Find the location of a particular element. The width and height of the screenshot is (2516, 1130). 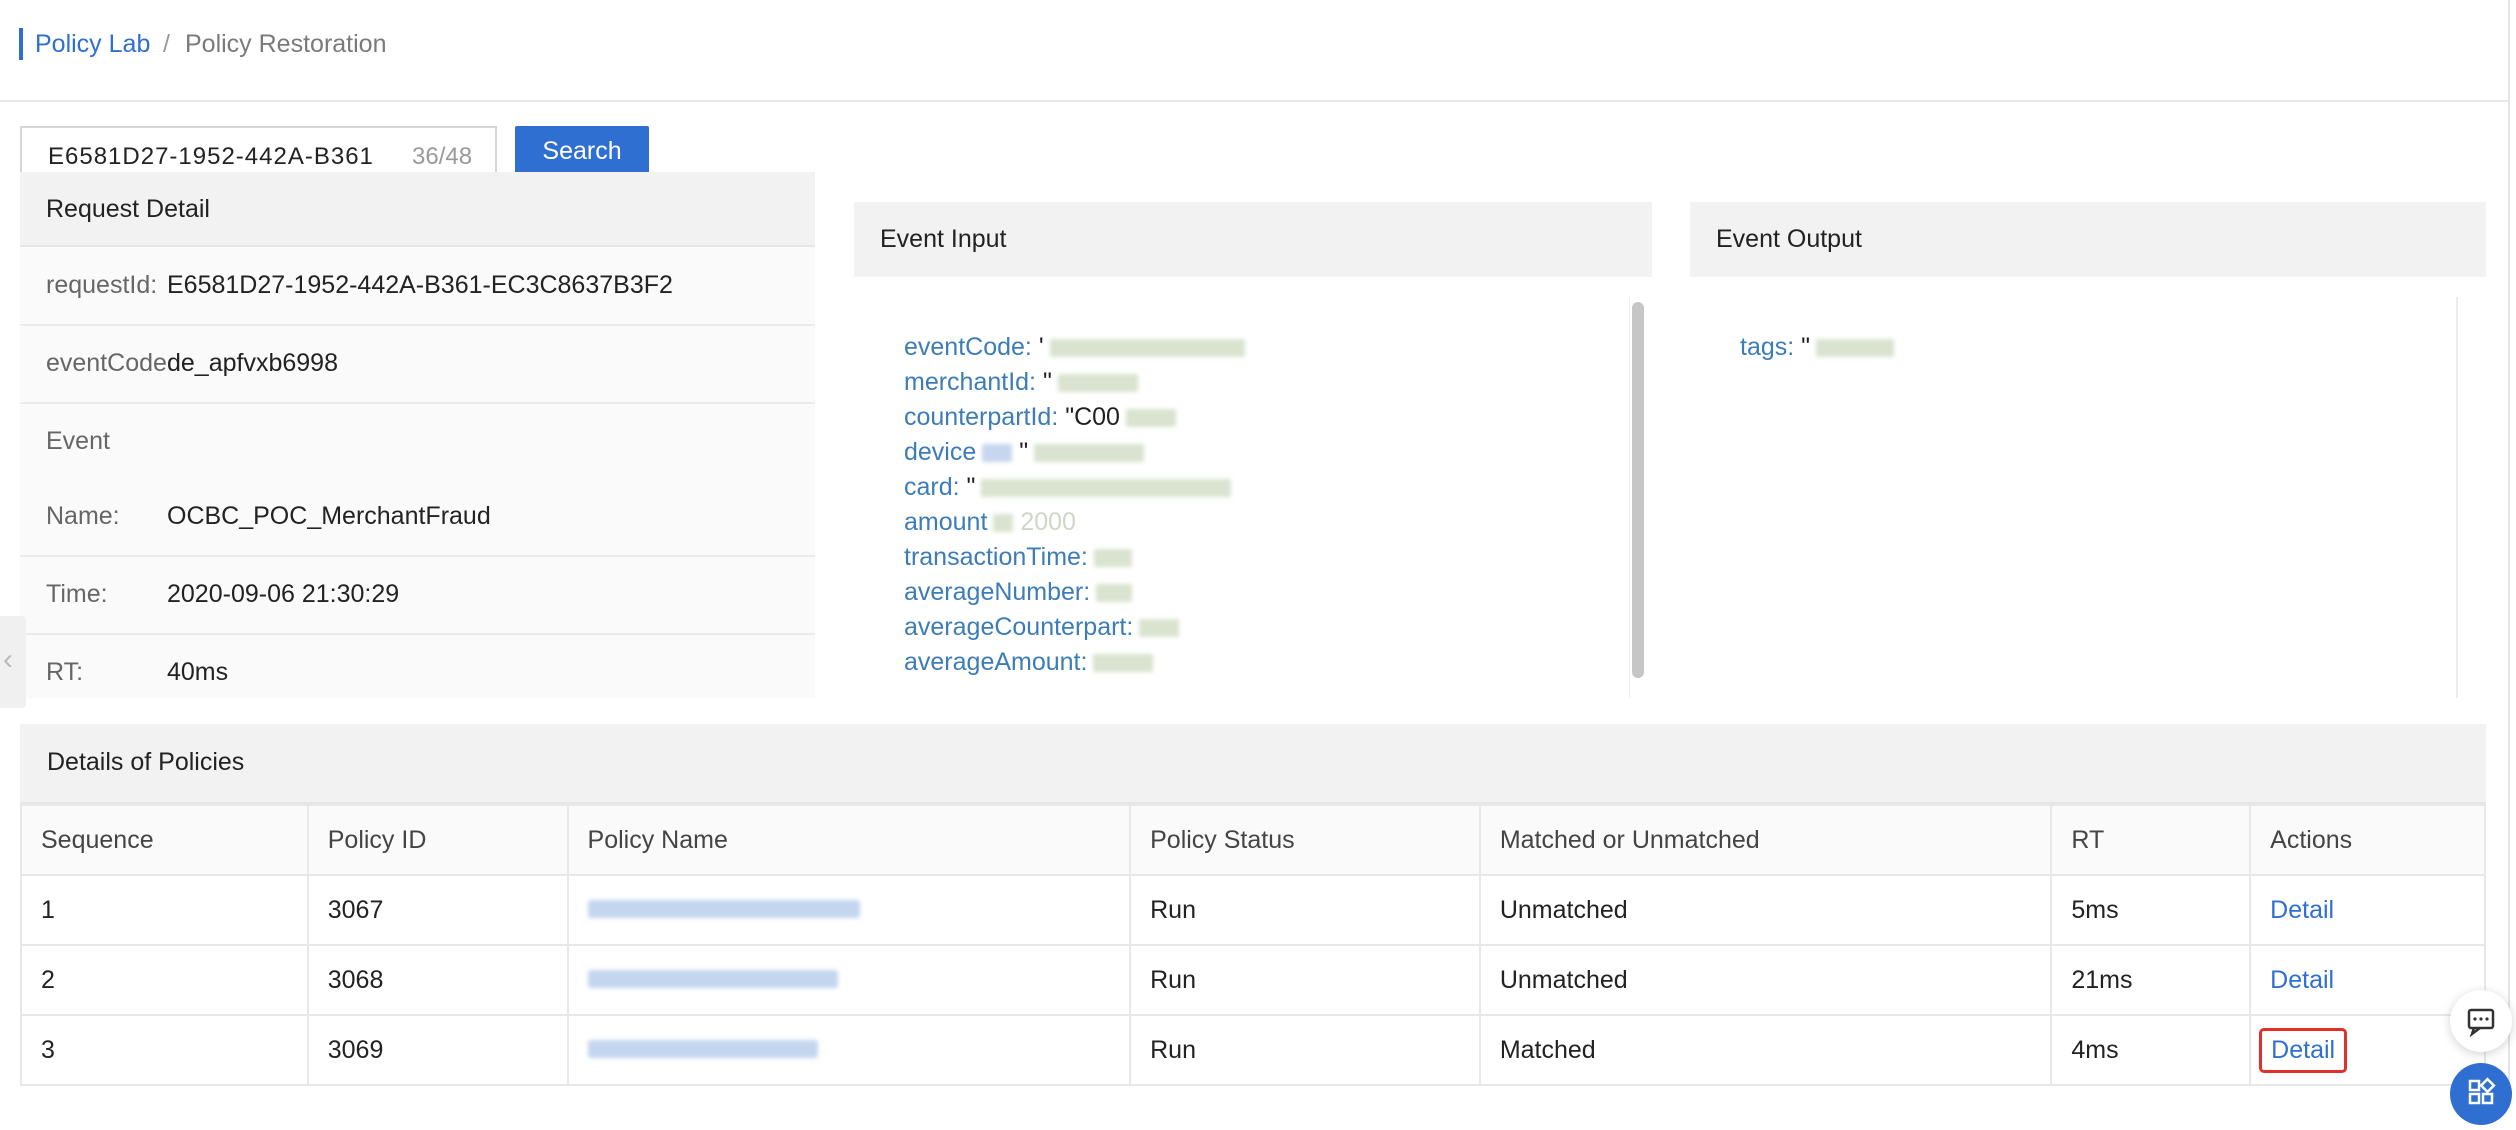

event-time-label: Time: is located at coordinates (77, 594).